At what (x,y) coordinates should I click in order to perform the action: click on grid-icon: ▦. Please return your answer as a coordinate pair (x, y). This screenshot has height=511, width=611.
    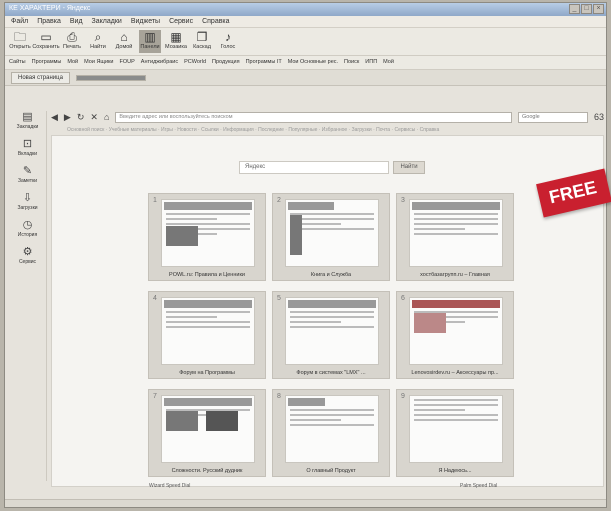
    Looking at the image, I should click on (176, 37).